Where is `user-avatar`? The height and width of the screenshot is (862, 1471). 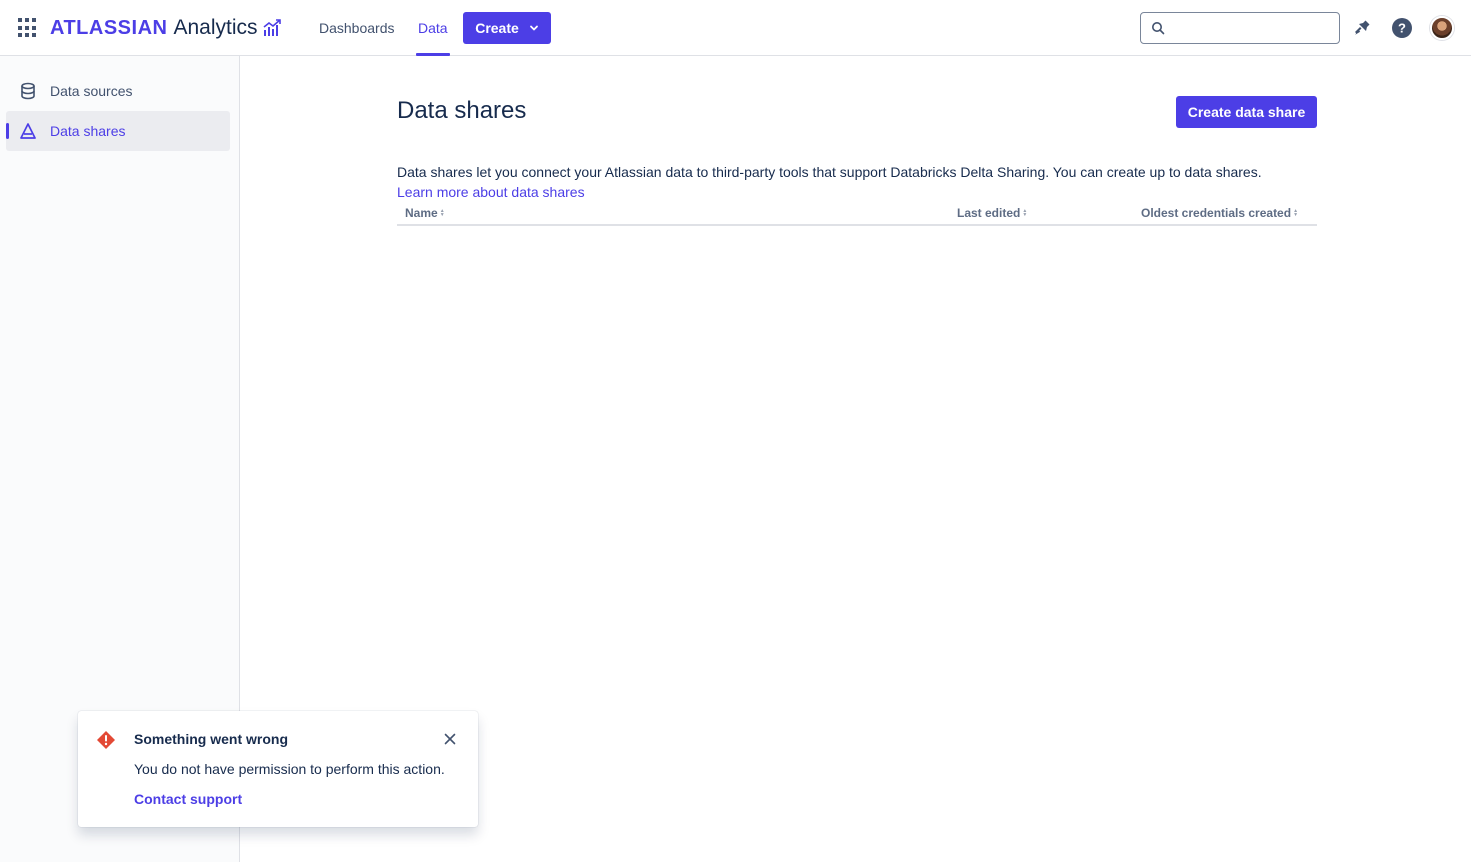 user-avatar is located at coordinates (1442, 28).